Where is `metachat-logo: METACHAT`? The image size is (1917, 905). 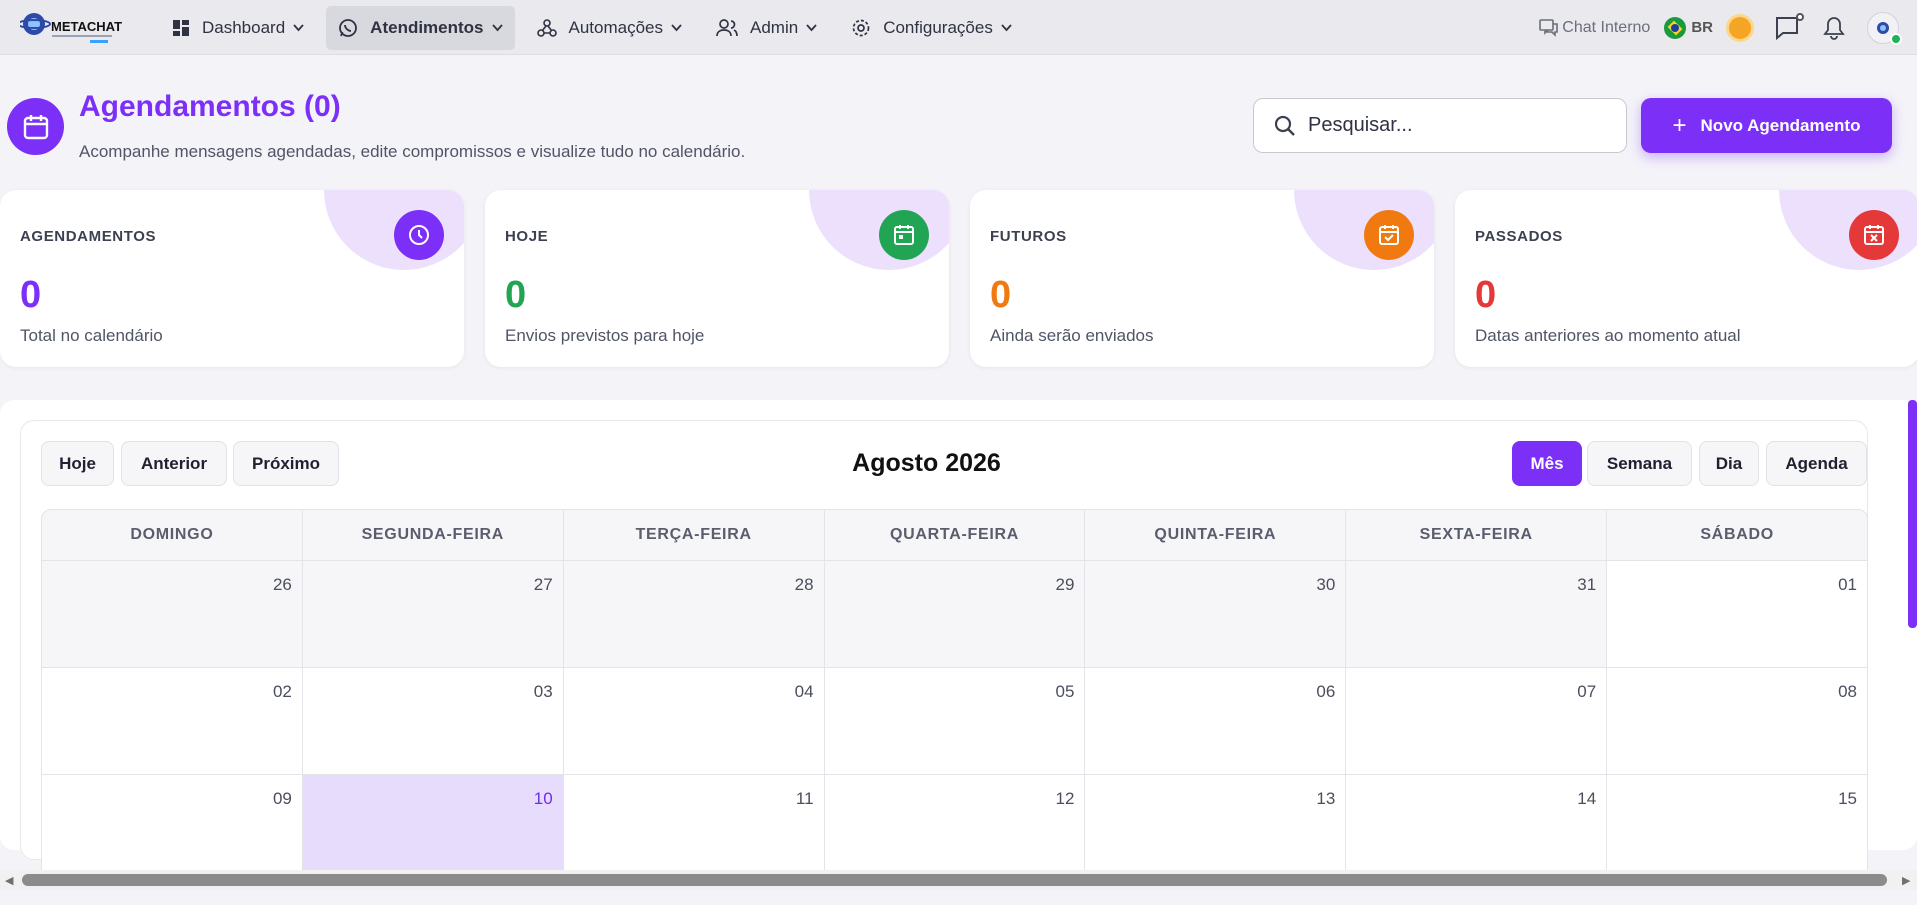 metachat-logo: METACHAT is located at coordinates (76, 29).